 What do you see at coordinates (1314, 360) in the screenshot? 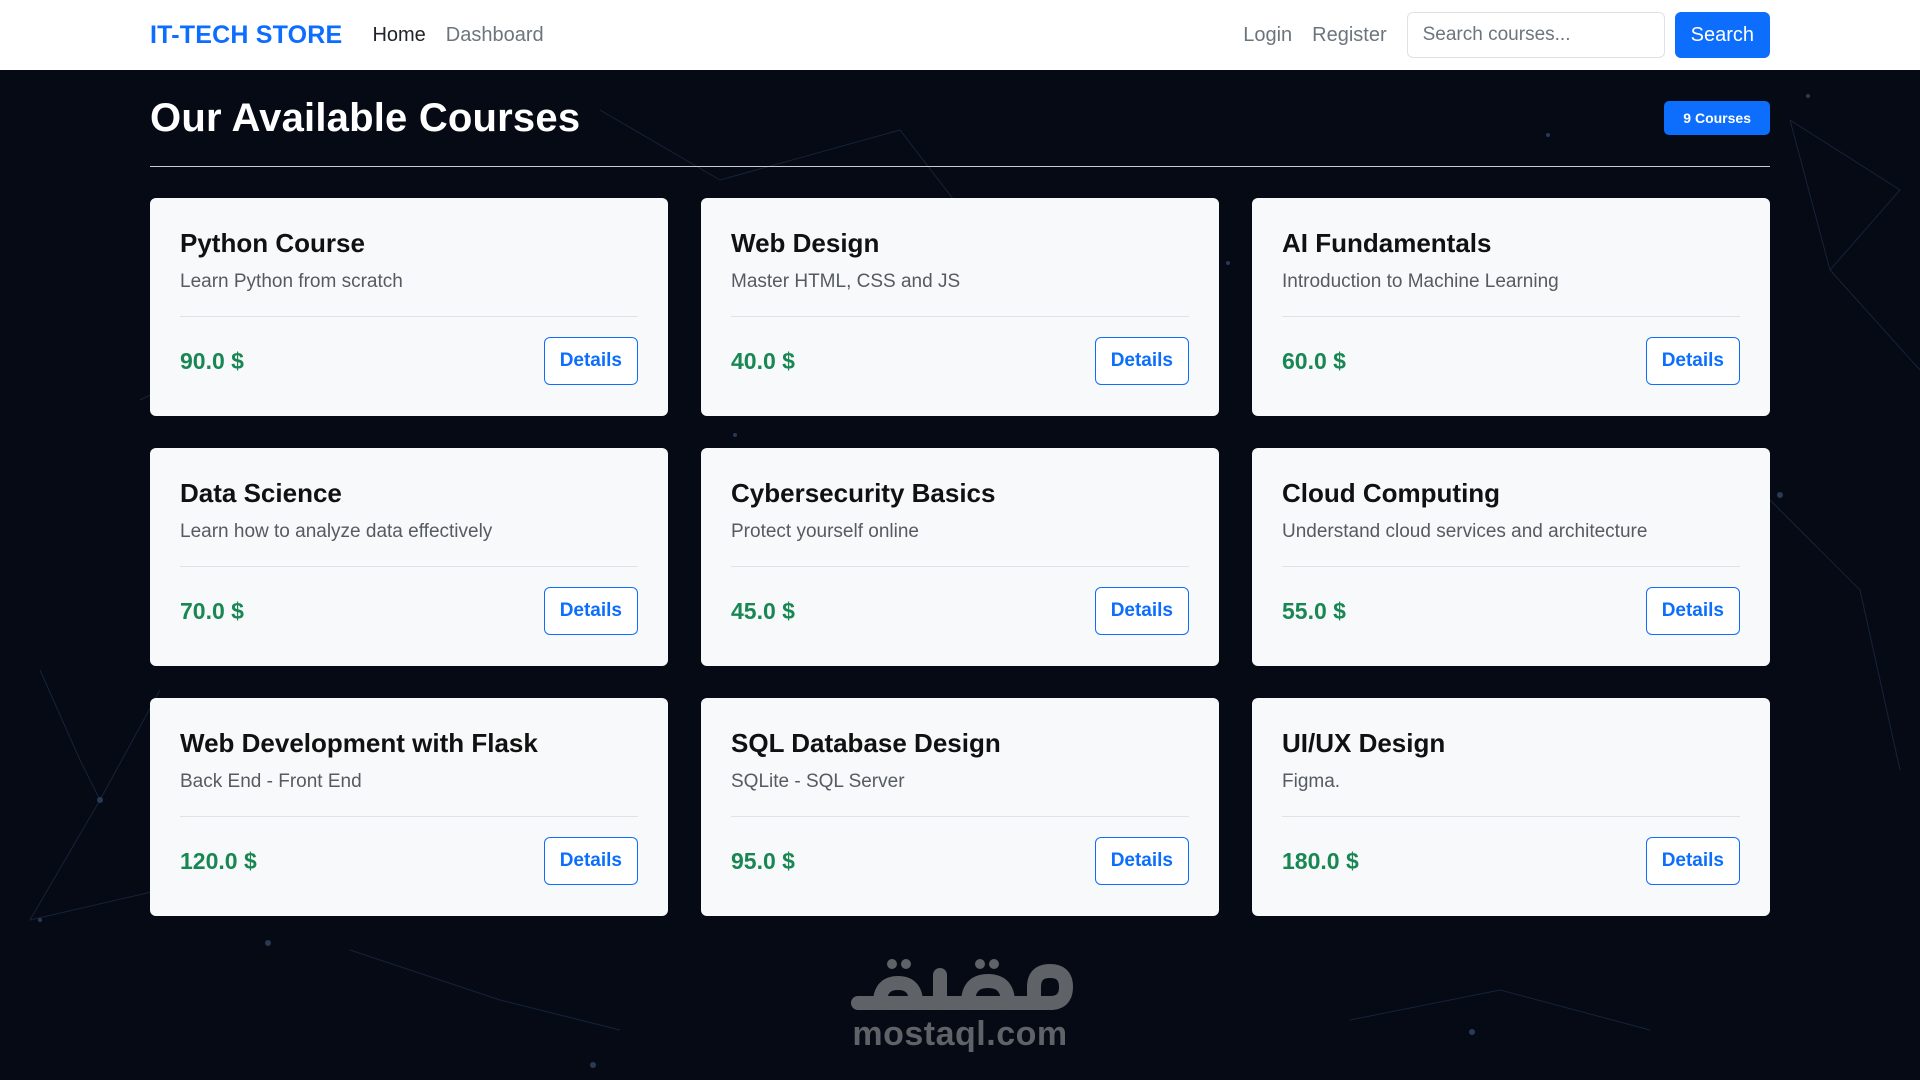
I see `course-price: 60.0 $` at bounding box center [1314, 360].